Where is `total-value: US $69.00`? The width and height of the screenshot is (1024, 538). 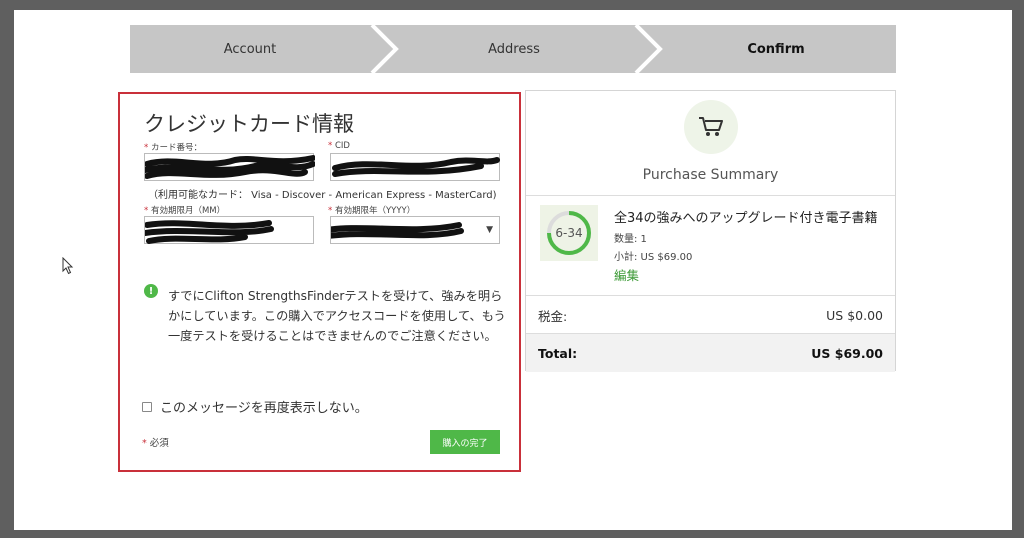 total-value: US $69.00 is located at coordinates (847, 353).